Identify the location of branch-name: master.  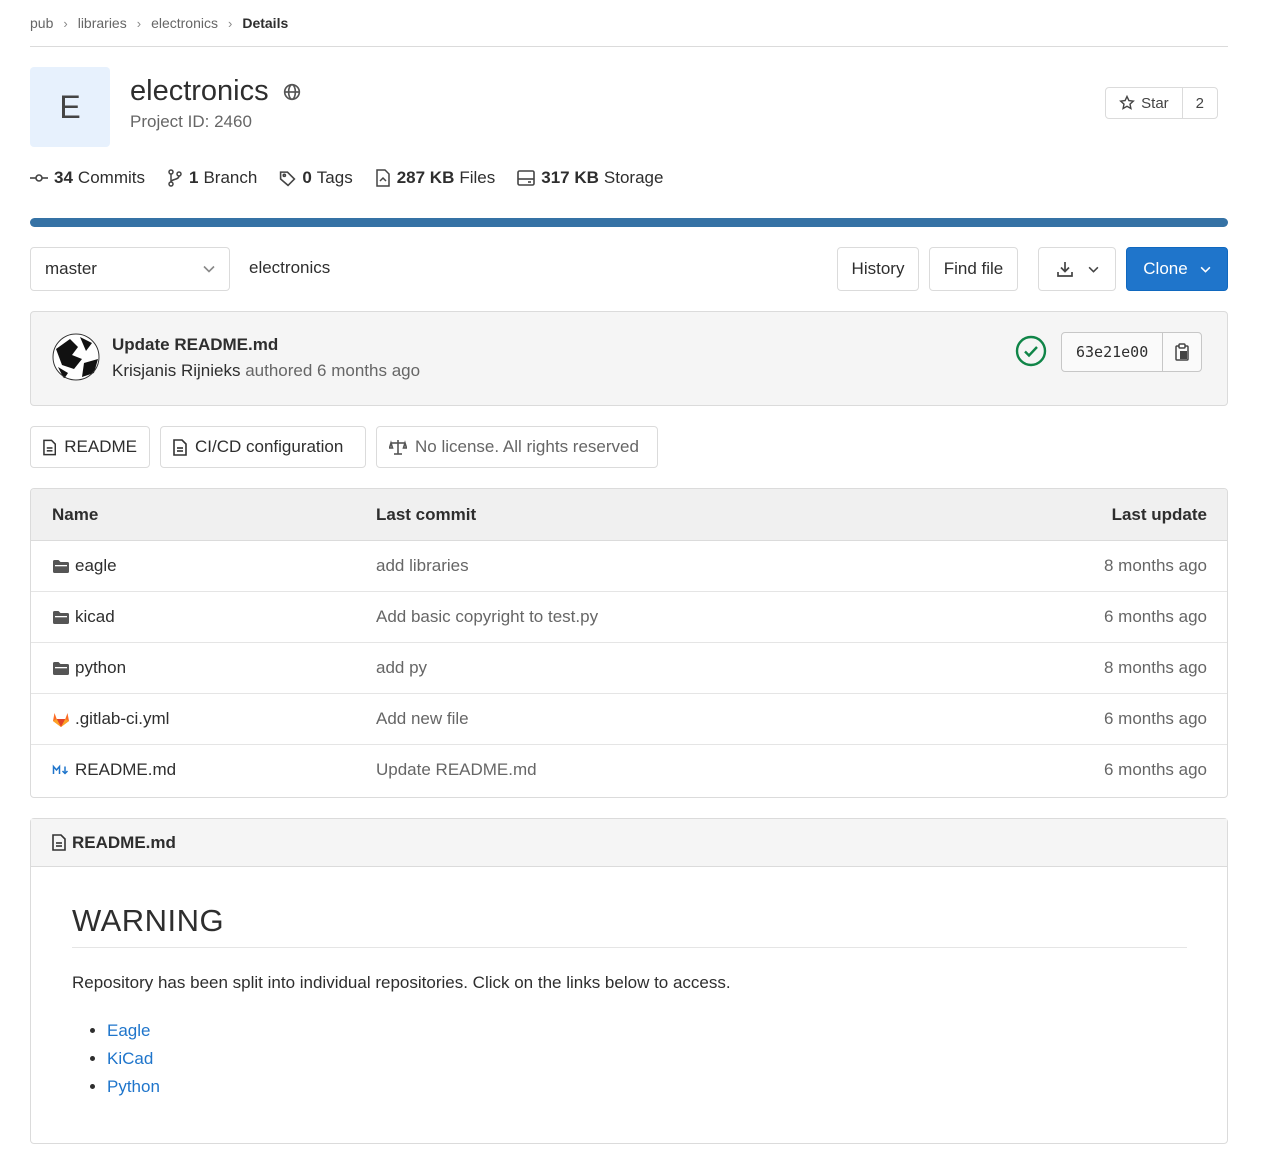
(71, 268).